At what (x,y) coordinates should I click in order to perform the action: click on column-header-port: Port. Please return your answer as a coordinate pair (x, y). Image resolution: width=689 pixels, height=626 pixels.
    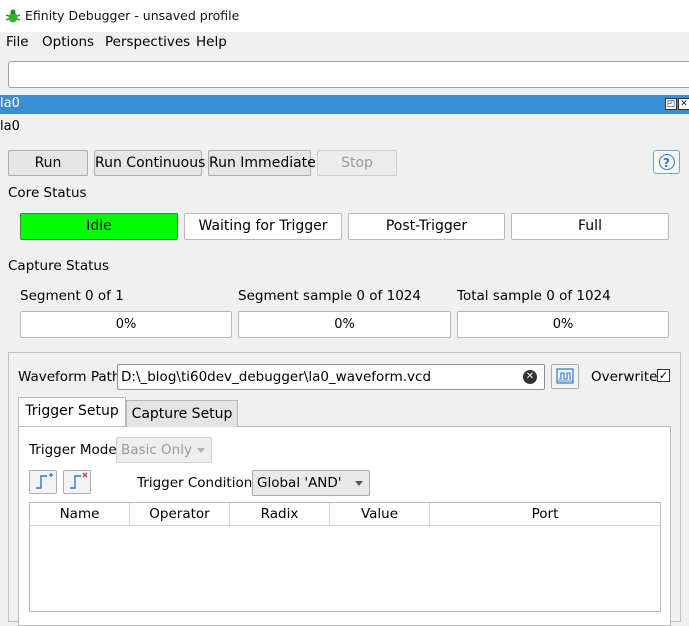
    Looking at the image, I should click on (545, 514).